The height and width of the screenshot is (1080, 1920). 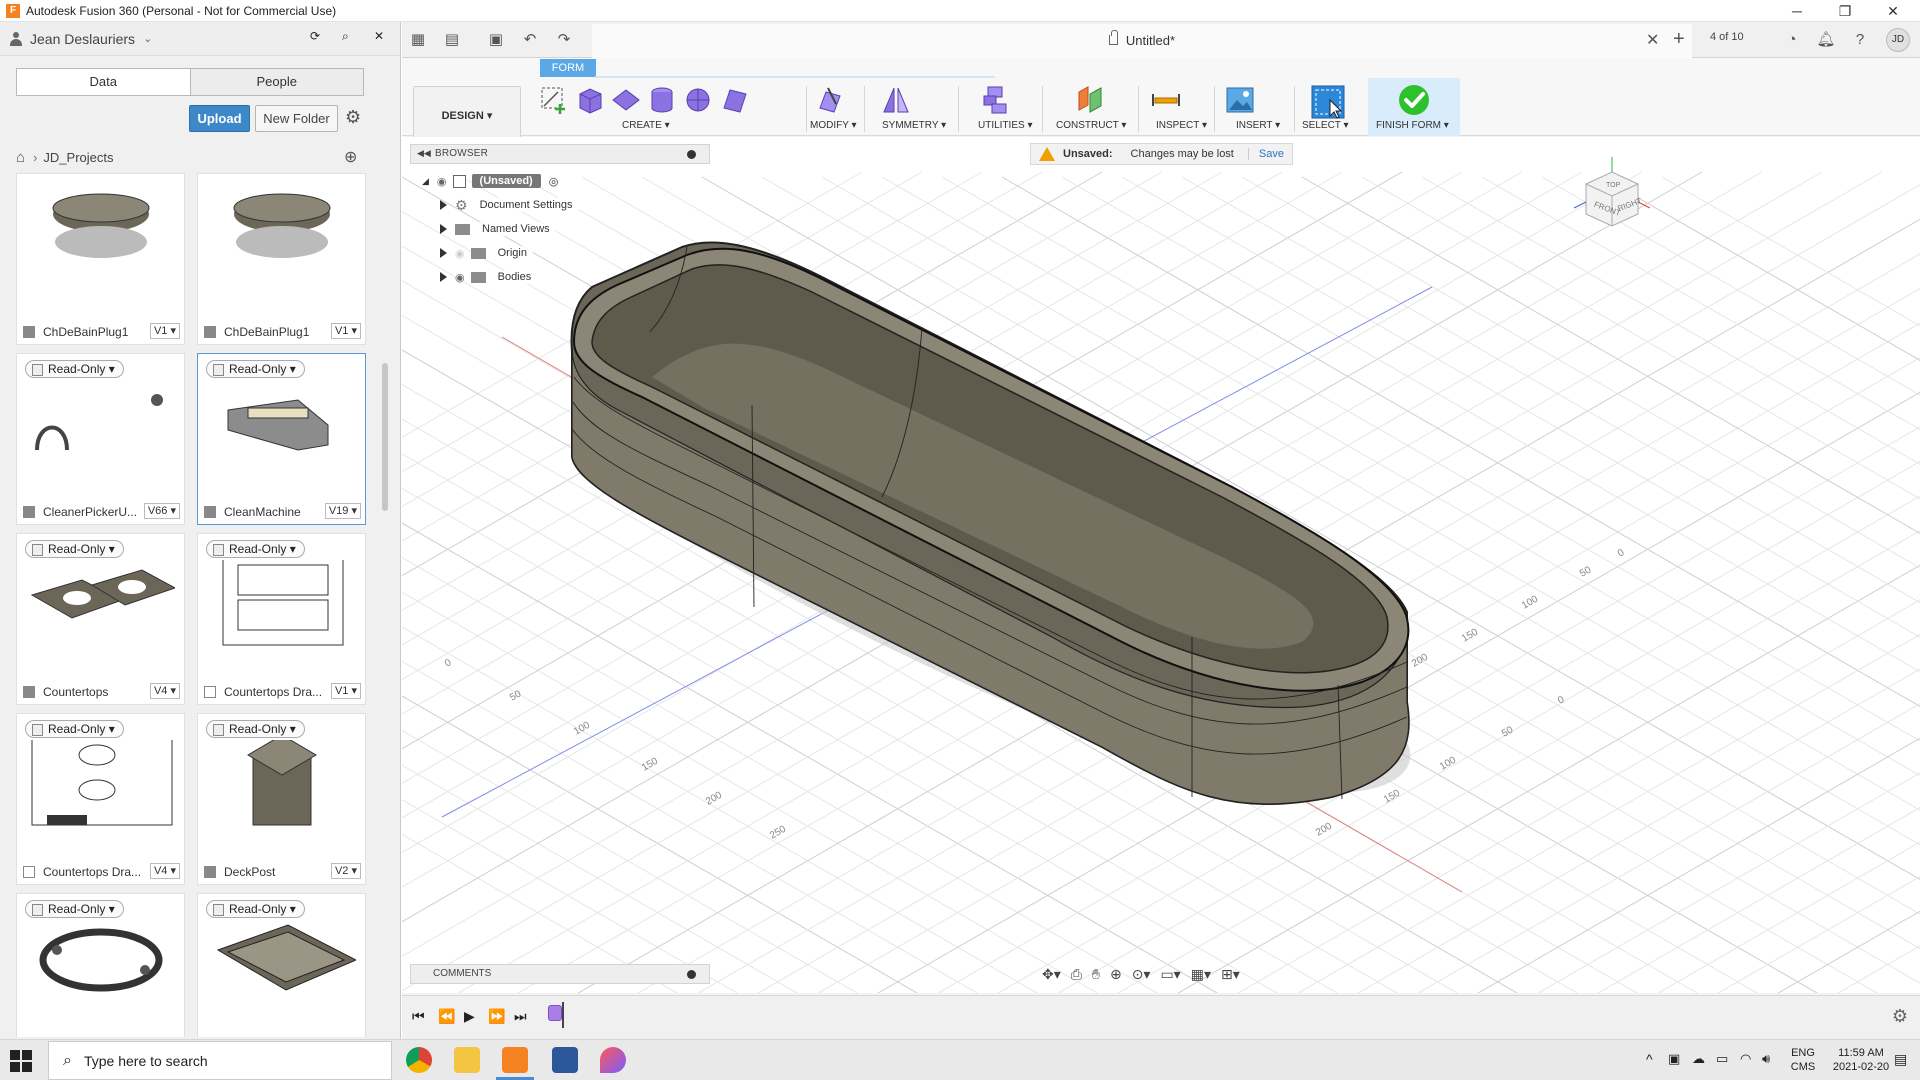 What do you see at coordinates (555, 1013) in the screenshot?
I see `form-feature-marker` at bounding box center [555, 1013].